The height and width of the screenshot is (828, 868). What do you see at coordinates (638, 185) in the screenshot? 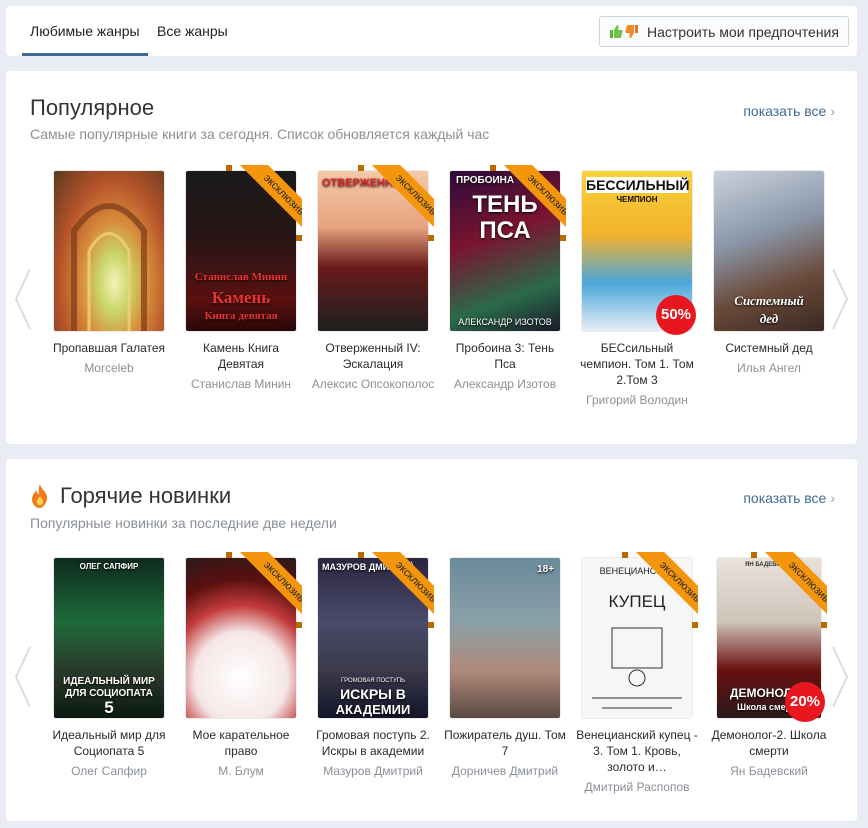
I see `cover-text: БЕССИЛЬНЫЙ` at bounding box center [638, 185].